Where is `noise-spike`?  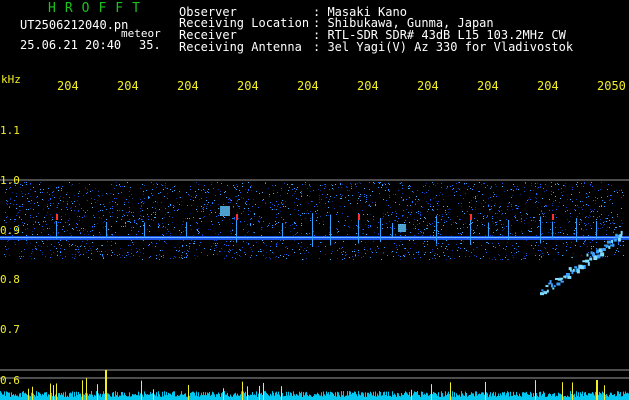 noise-spike is located at coordinates (597, 390).